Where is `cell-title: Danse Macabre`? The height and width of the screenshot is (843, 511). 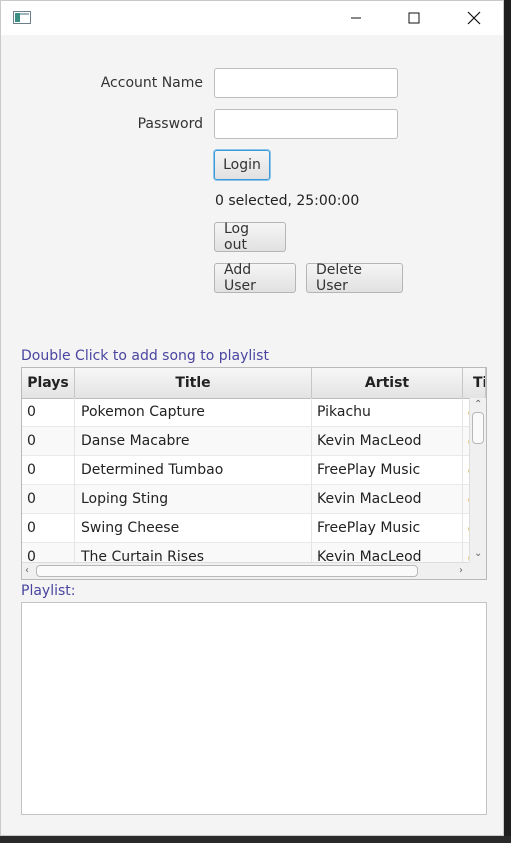 cell-title: Danse Macabre is located at coordinates (193, 441).